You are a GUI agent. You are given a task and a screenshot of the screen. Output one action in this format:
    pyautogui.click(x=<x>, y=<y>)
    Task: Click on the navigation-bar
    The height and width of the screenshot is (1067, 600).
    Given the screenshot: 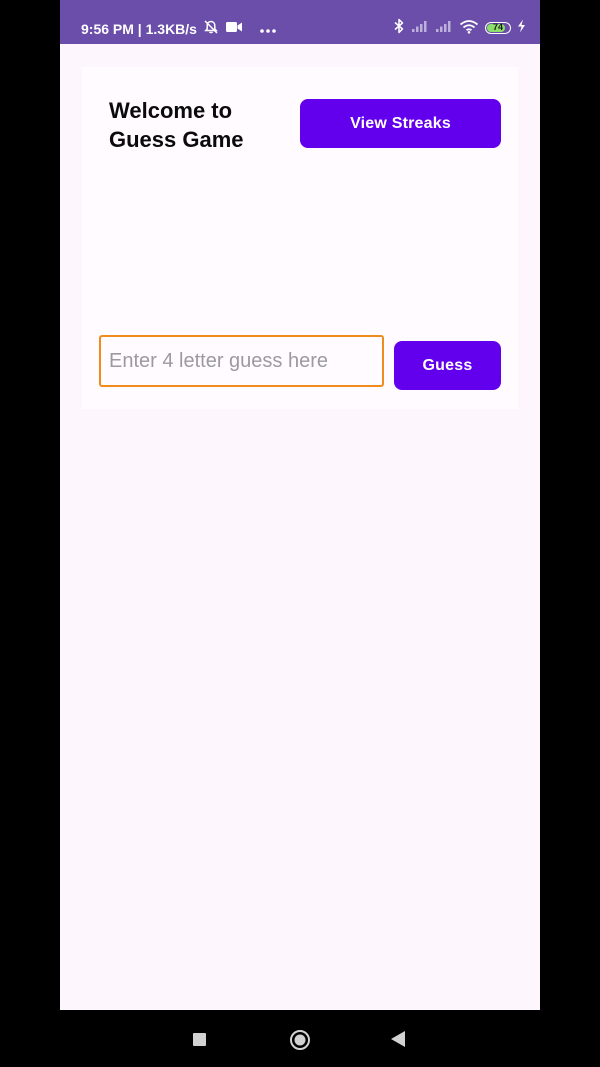 What is the action you would take?
    pyautogui.click(x=300, y=1038)
    